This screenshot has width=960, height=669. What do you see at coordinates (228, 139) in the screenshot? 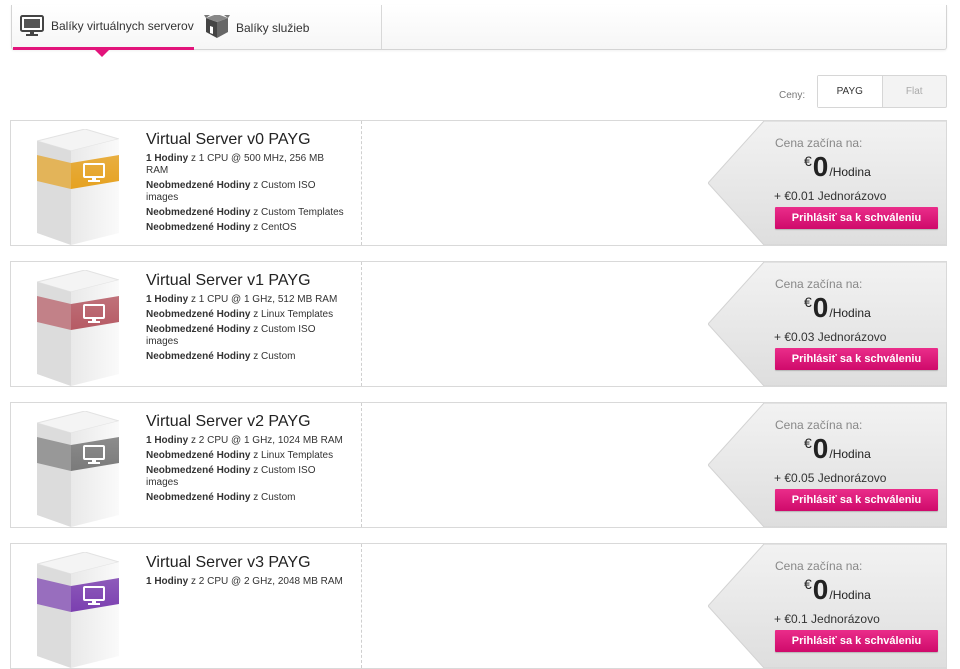
I see `package-title: Virtual Server v0 PAYG` at bounding box center [228, 139].